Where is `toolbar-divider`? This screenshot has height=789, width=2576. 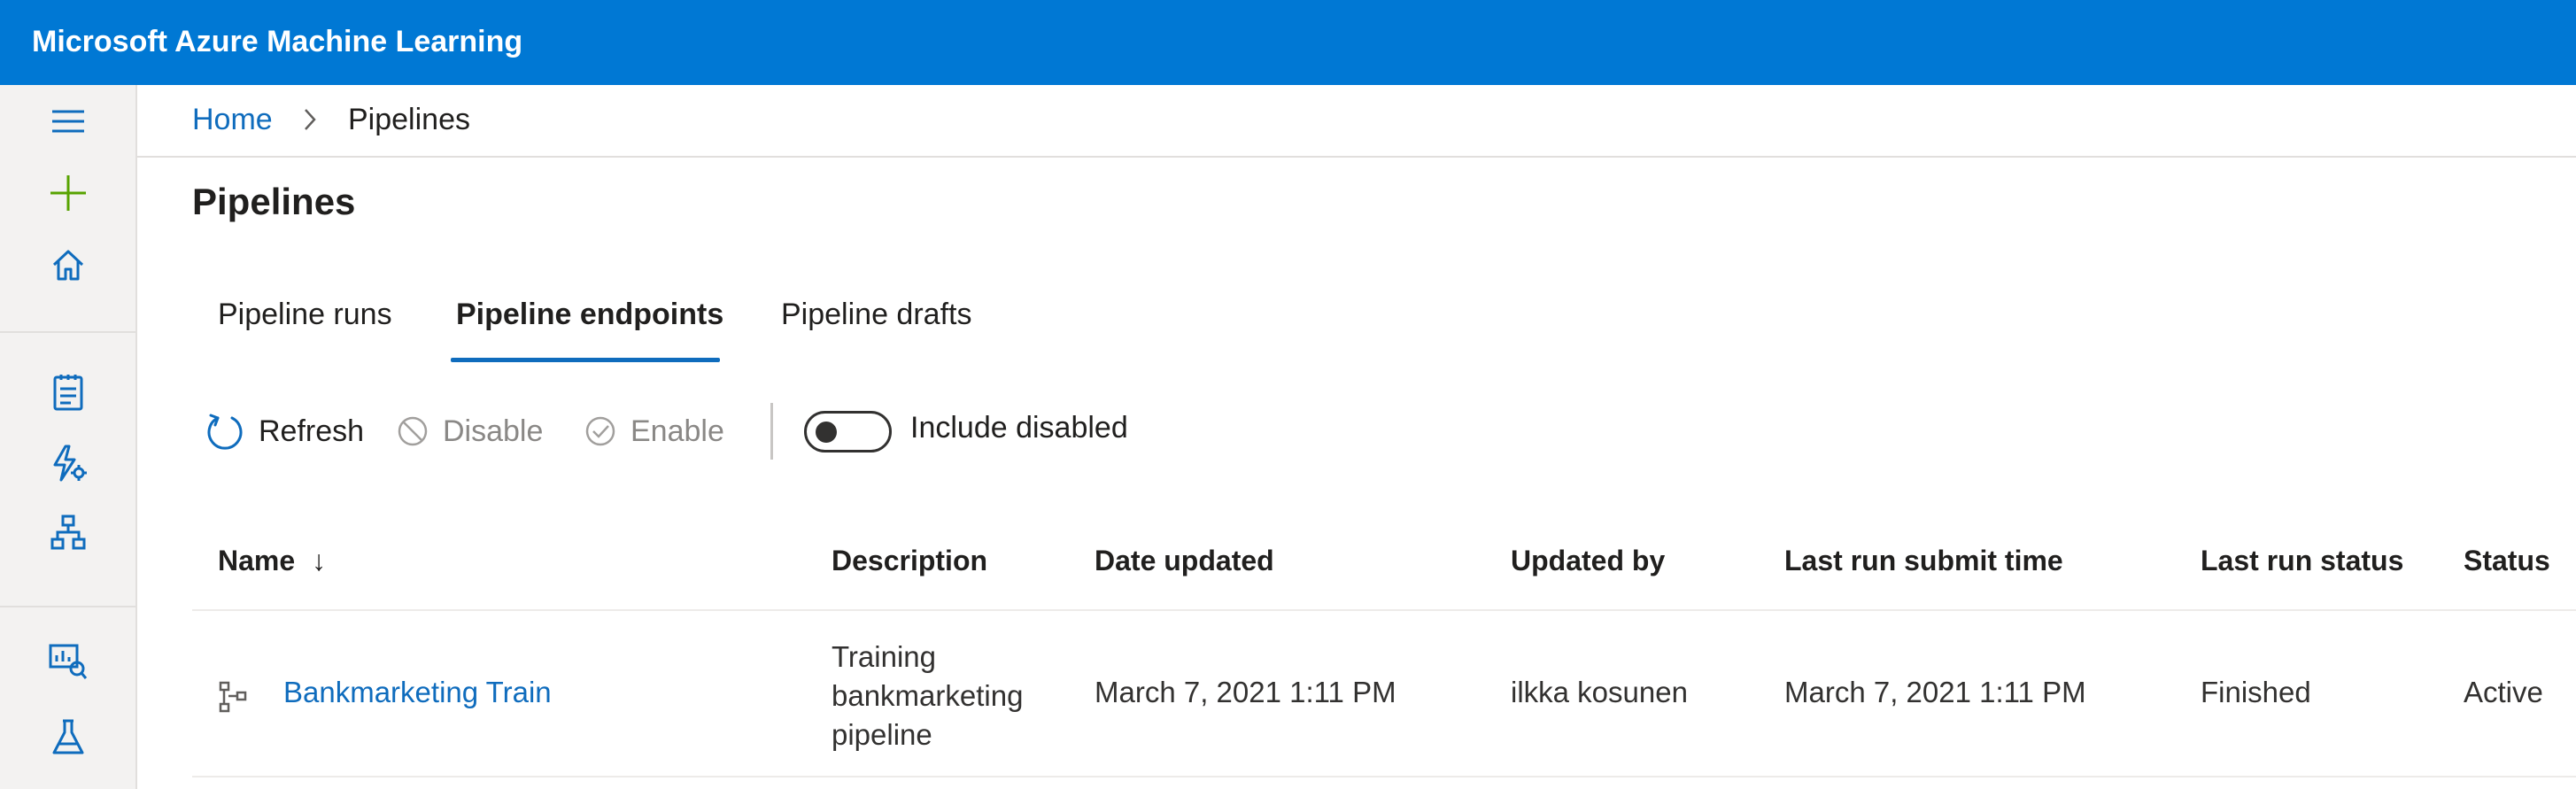 toolbar-divider is located at coordinates (771, 431).